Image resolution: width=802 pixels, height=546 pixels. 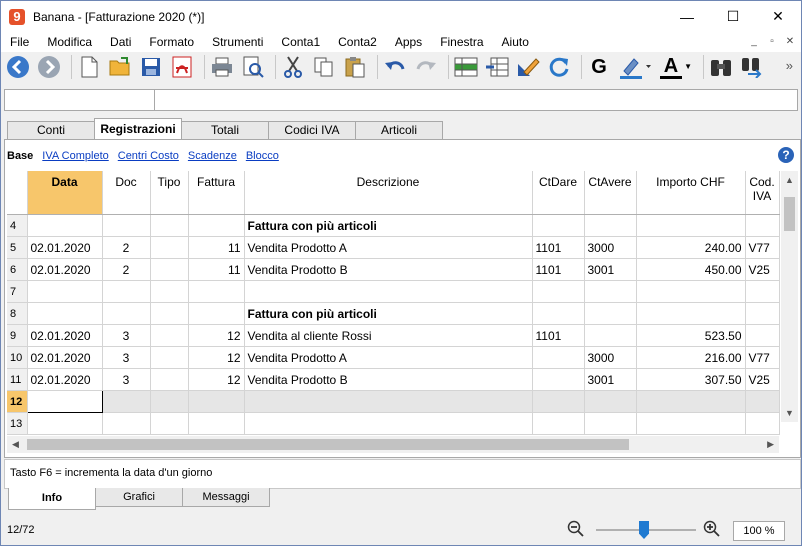 What do you see at coordinates (759, 531) in the screenshot?
I see `zoom-level-field: 100 %` at bounding box center [759, 531].